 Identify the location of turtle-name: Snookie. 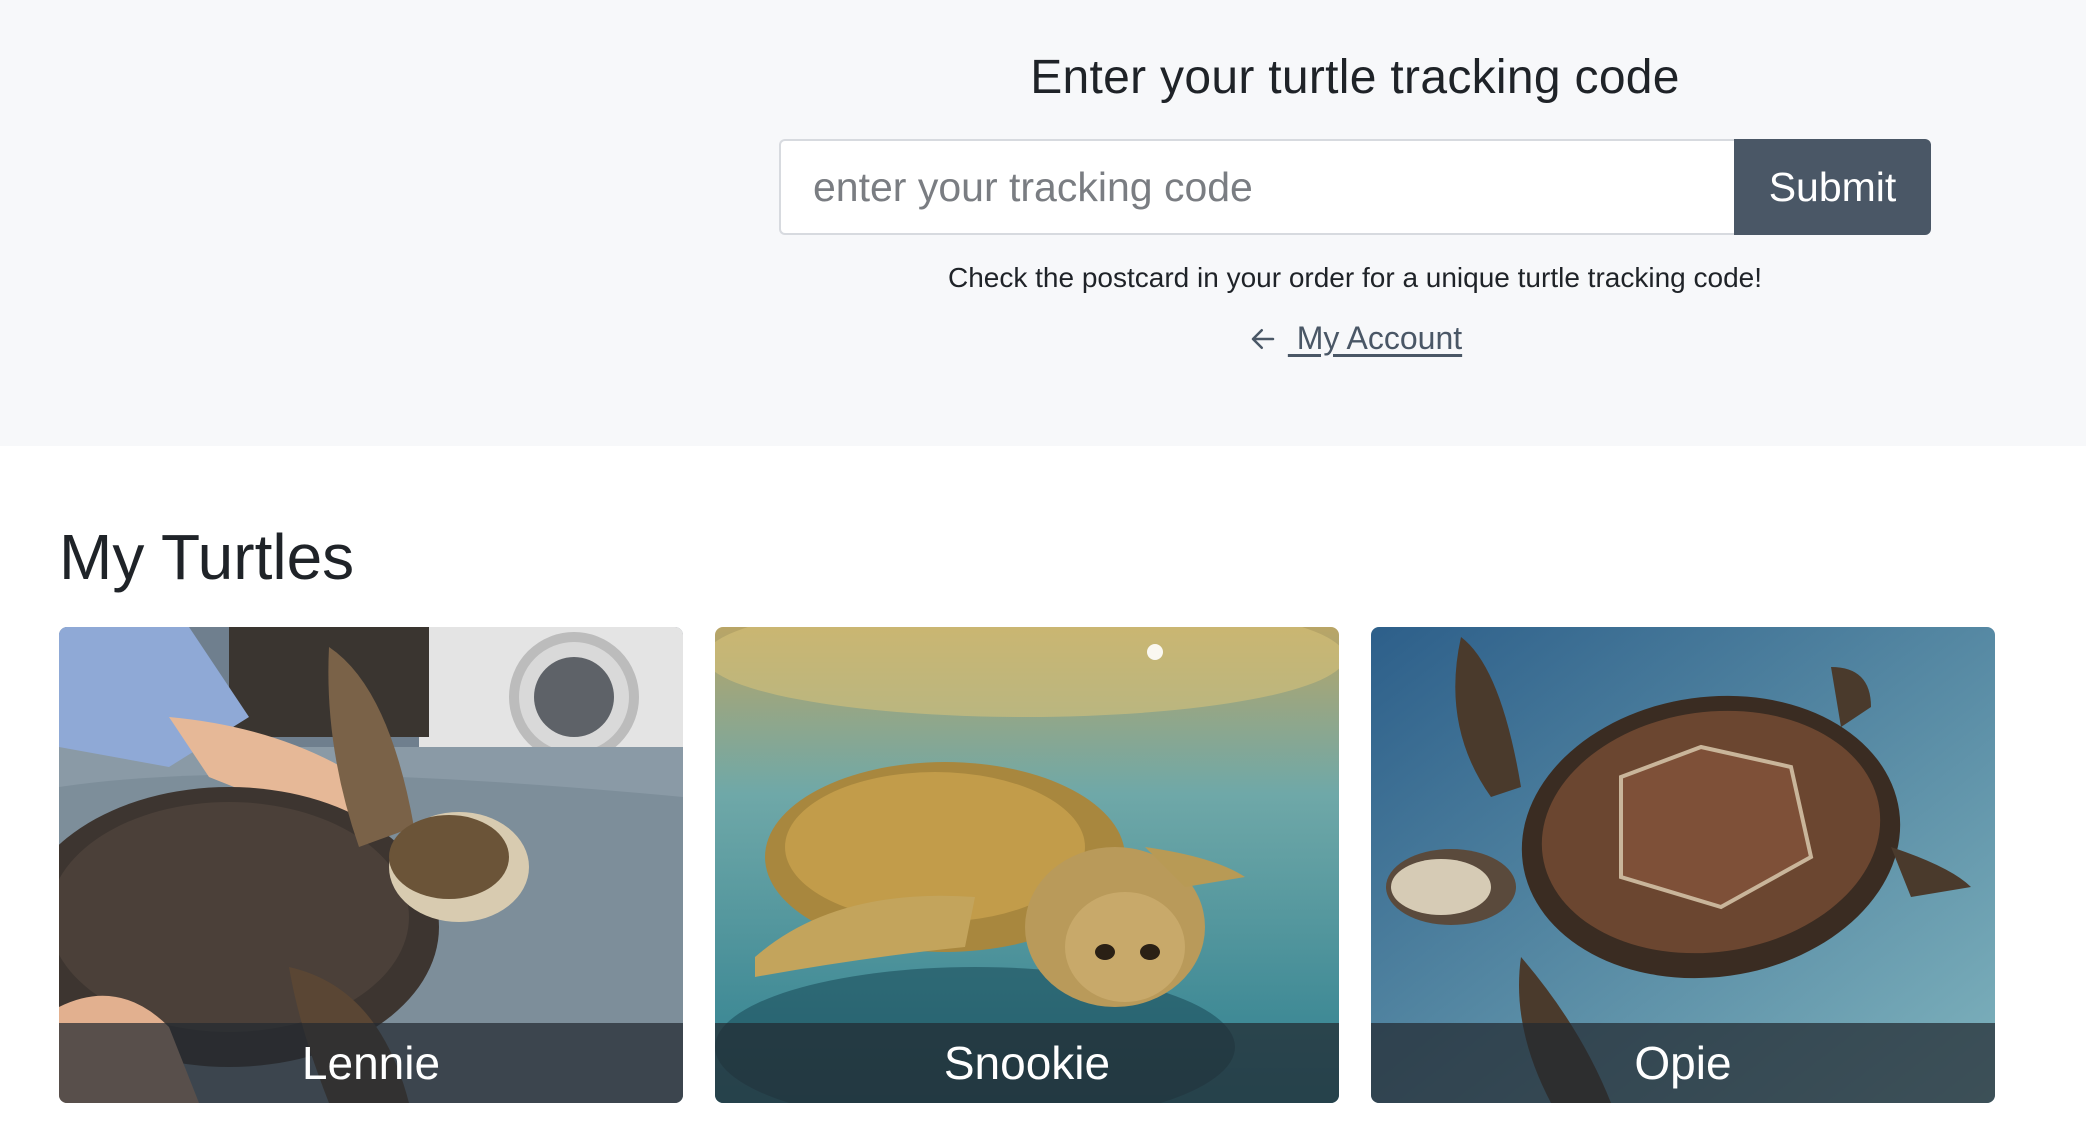
(1027, 1063).